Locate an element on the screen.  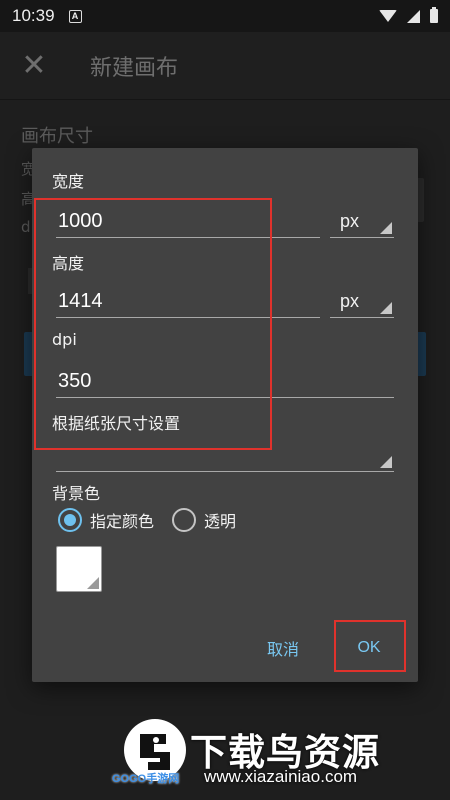
paper-size-label: 根据纸张尺寸设置 is located at coordinates (116, 423).